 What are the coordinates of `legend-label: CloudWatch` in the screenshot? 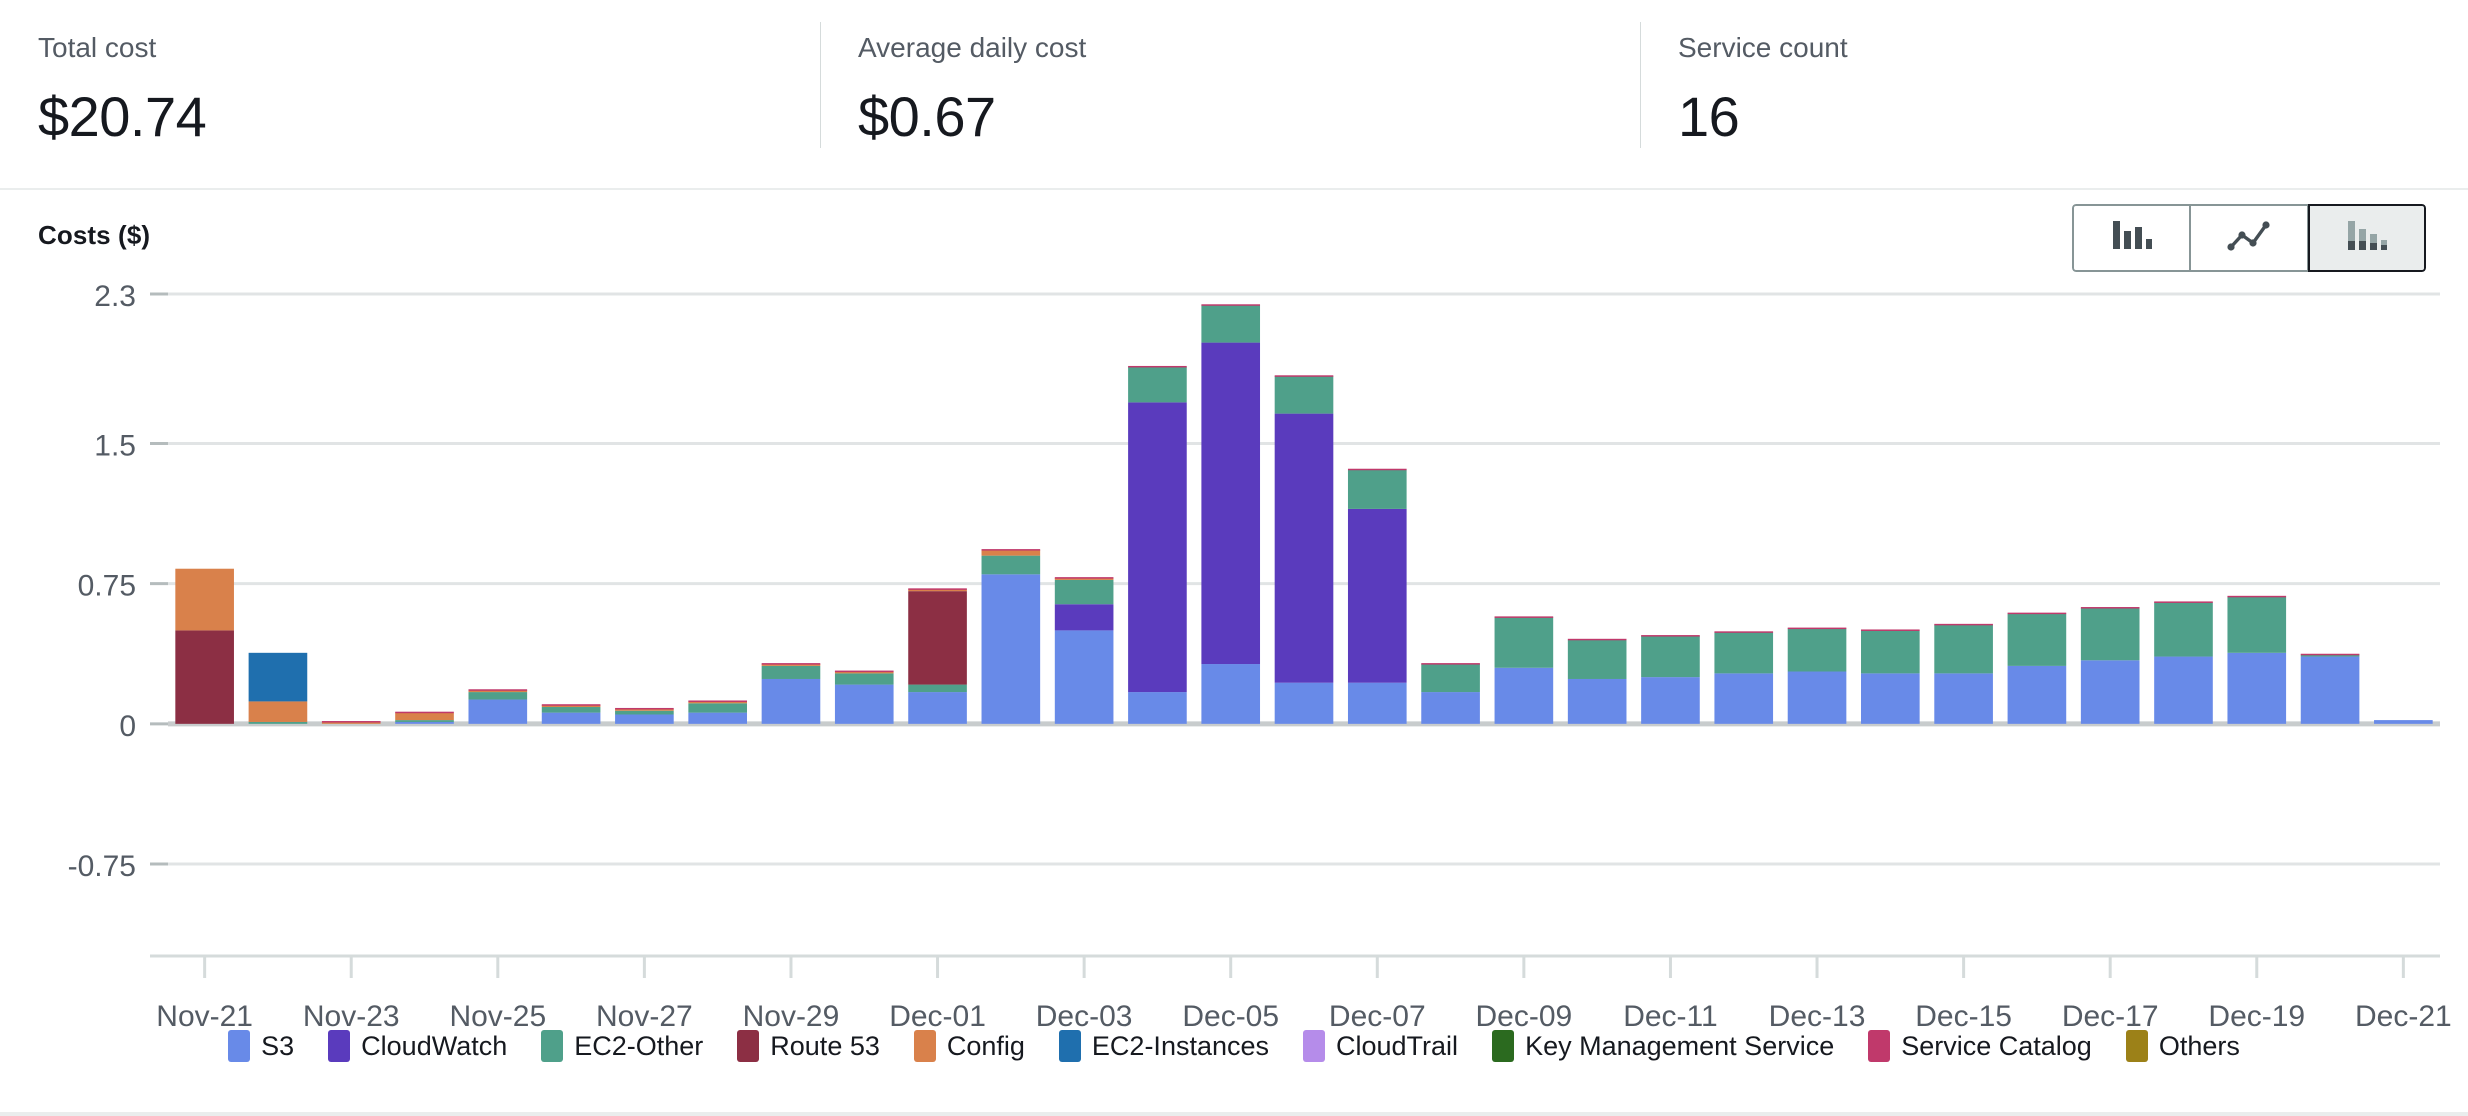 It's located at (434, 1045).